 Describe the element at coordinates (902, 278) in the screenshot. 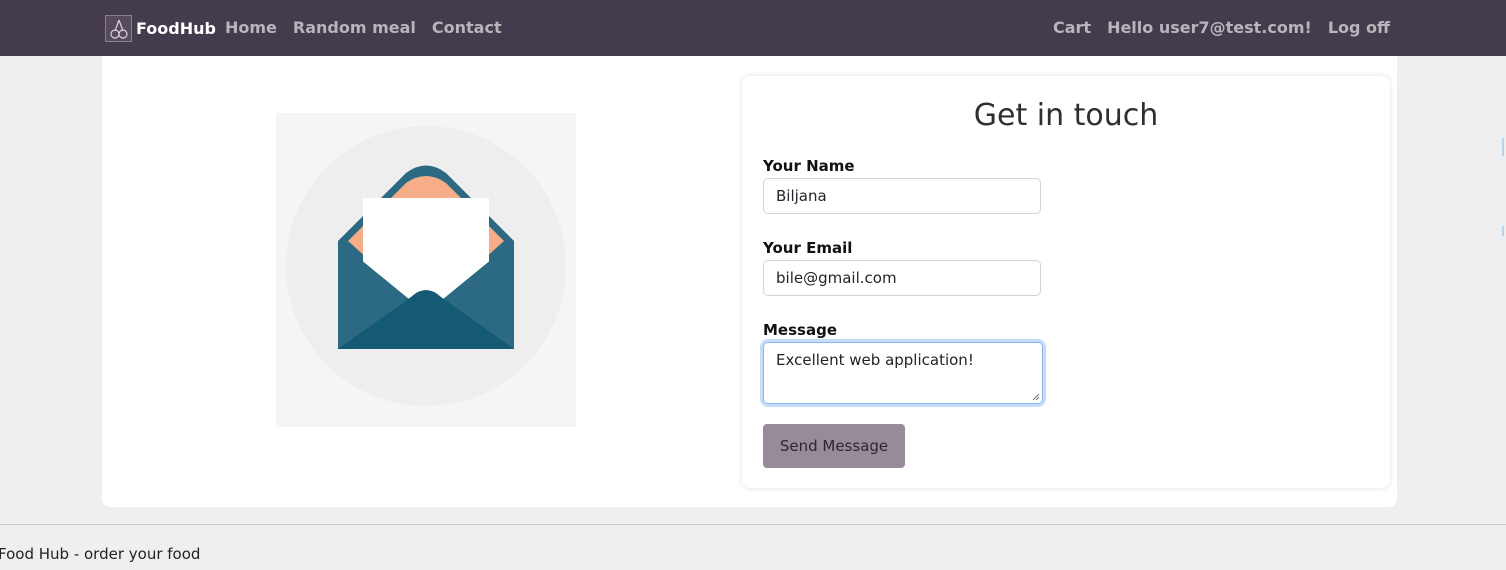

I see `email-input: bile@gmail.com` at that location.